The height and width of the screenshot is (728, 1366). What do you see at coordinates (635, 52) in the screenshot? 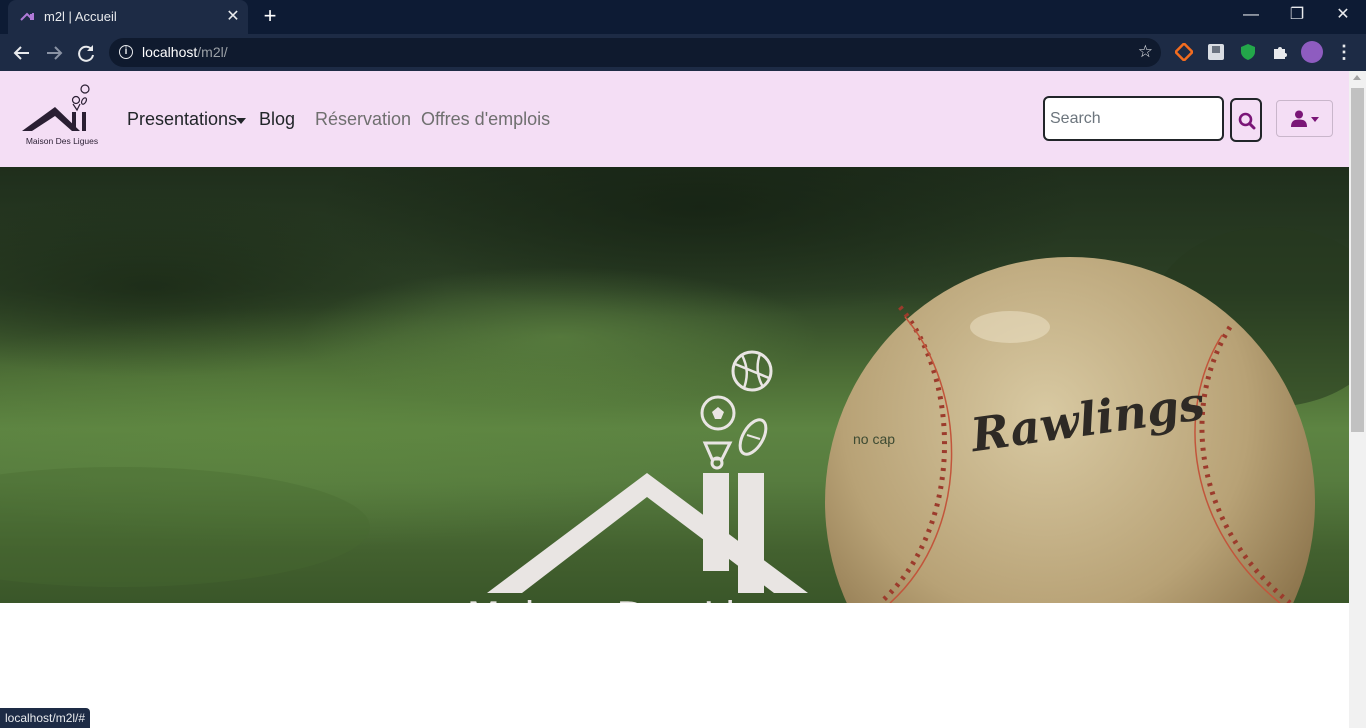
I see `address-bar: i localhost/m2l/ ☆` at bounding box center [635, 52].